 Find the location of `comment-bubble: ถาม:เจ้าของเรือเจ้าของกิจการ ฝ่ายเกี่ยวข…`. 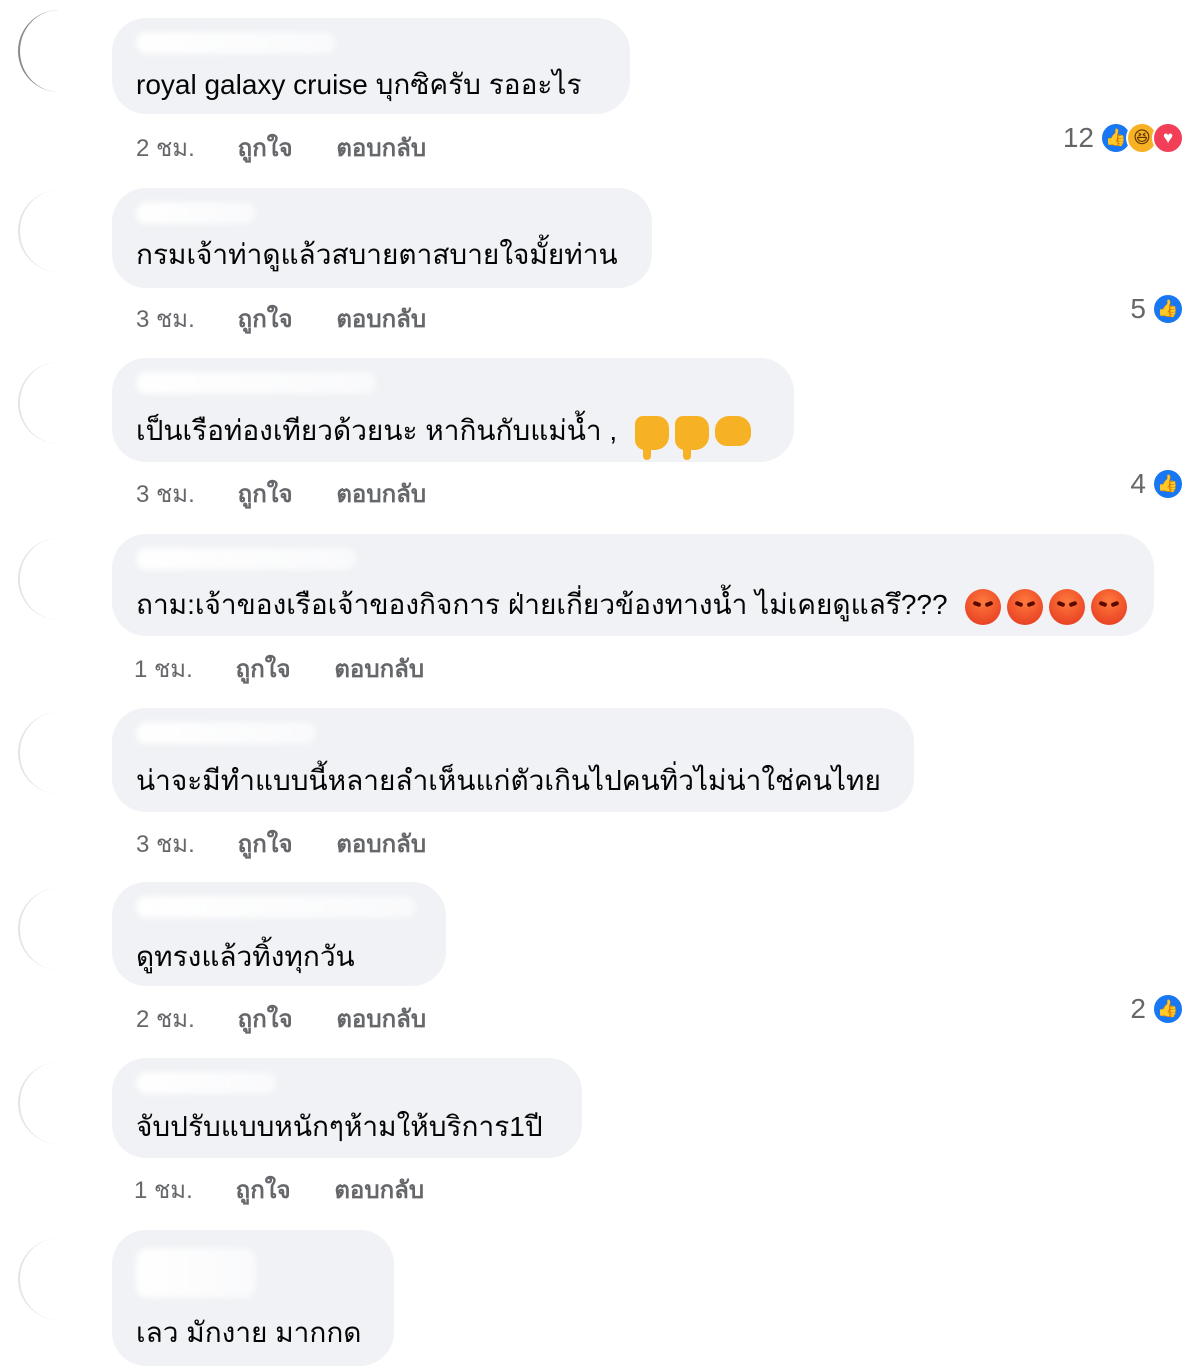

comment-bubble: ถาม:เจ้าของเรือเจ้าของกิจการ ฝ่ายเกี่ยวข… is located at coordinates (633, 585).